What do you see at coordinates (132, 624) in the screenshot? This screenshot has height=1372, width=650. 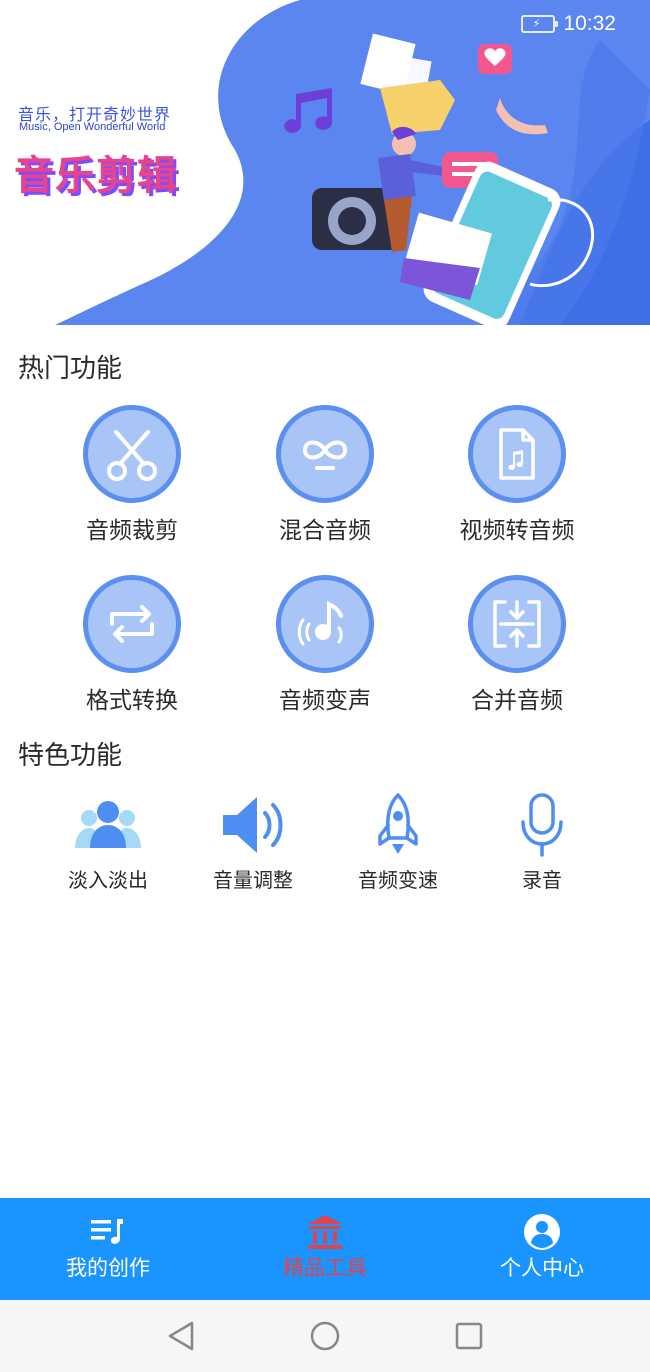 I see `repeat-icon` at bounding box center [132, 624].